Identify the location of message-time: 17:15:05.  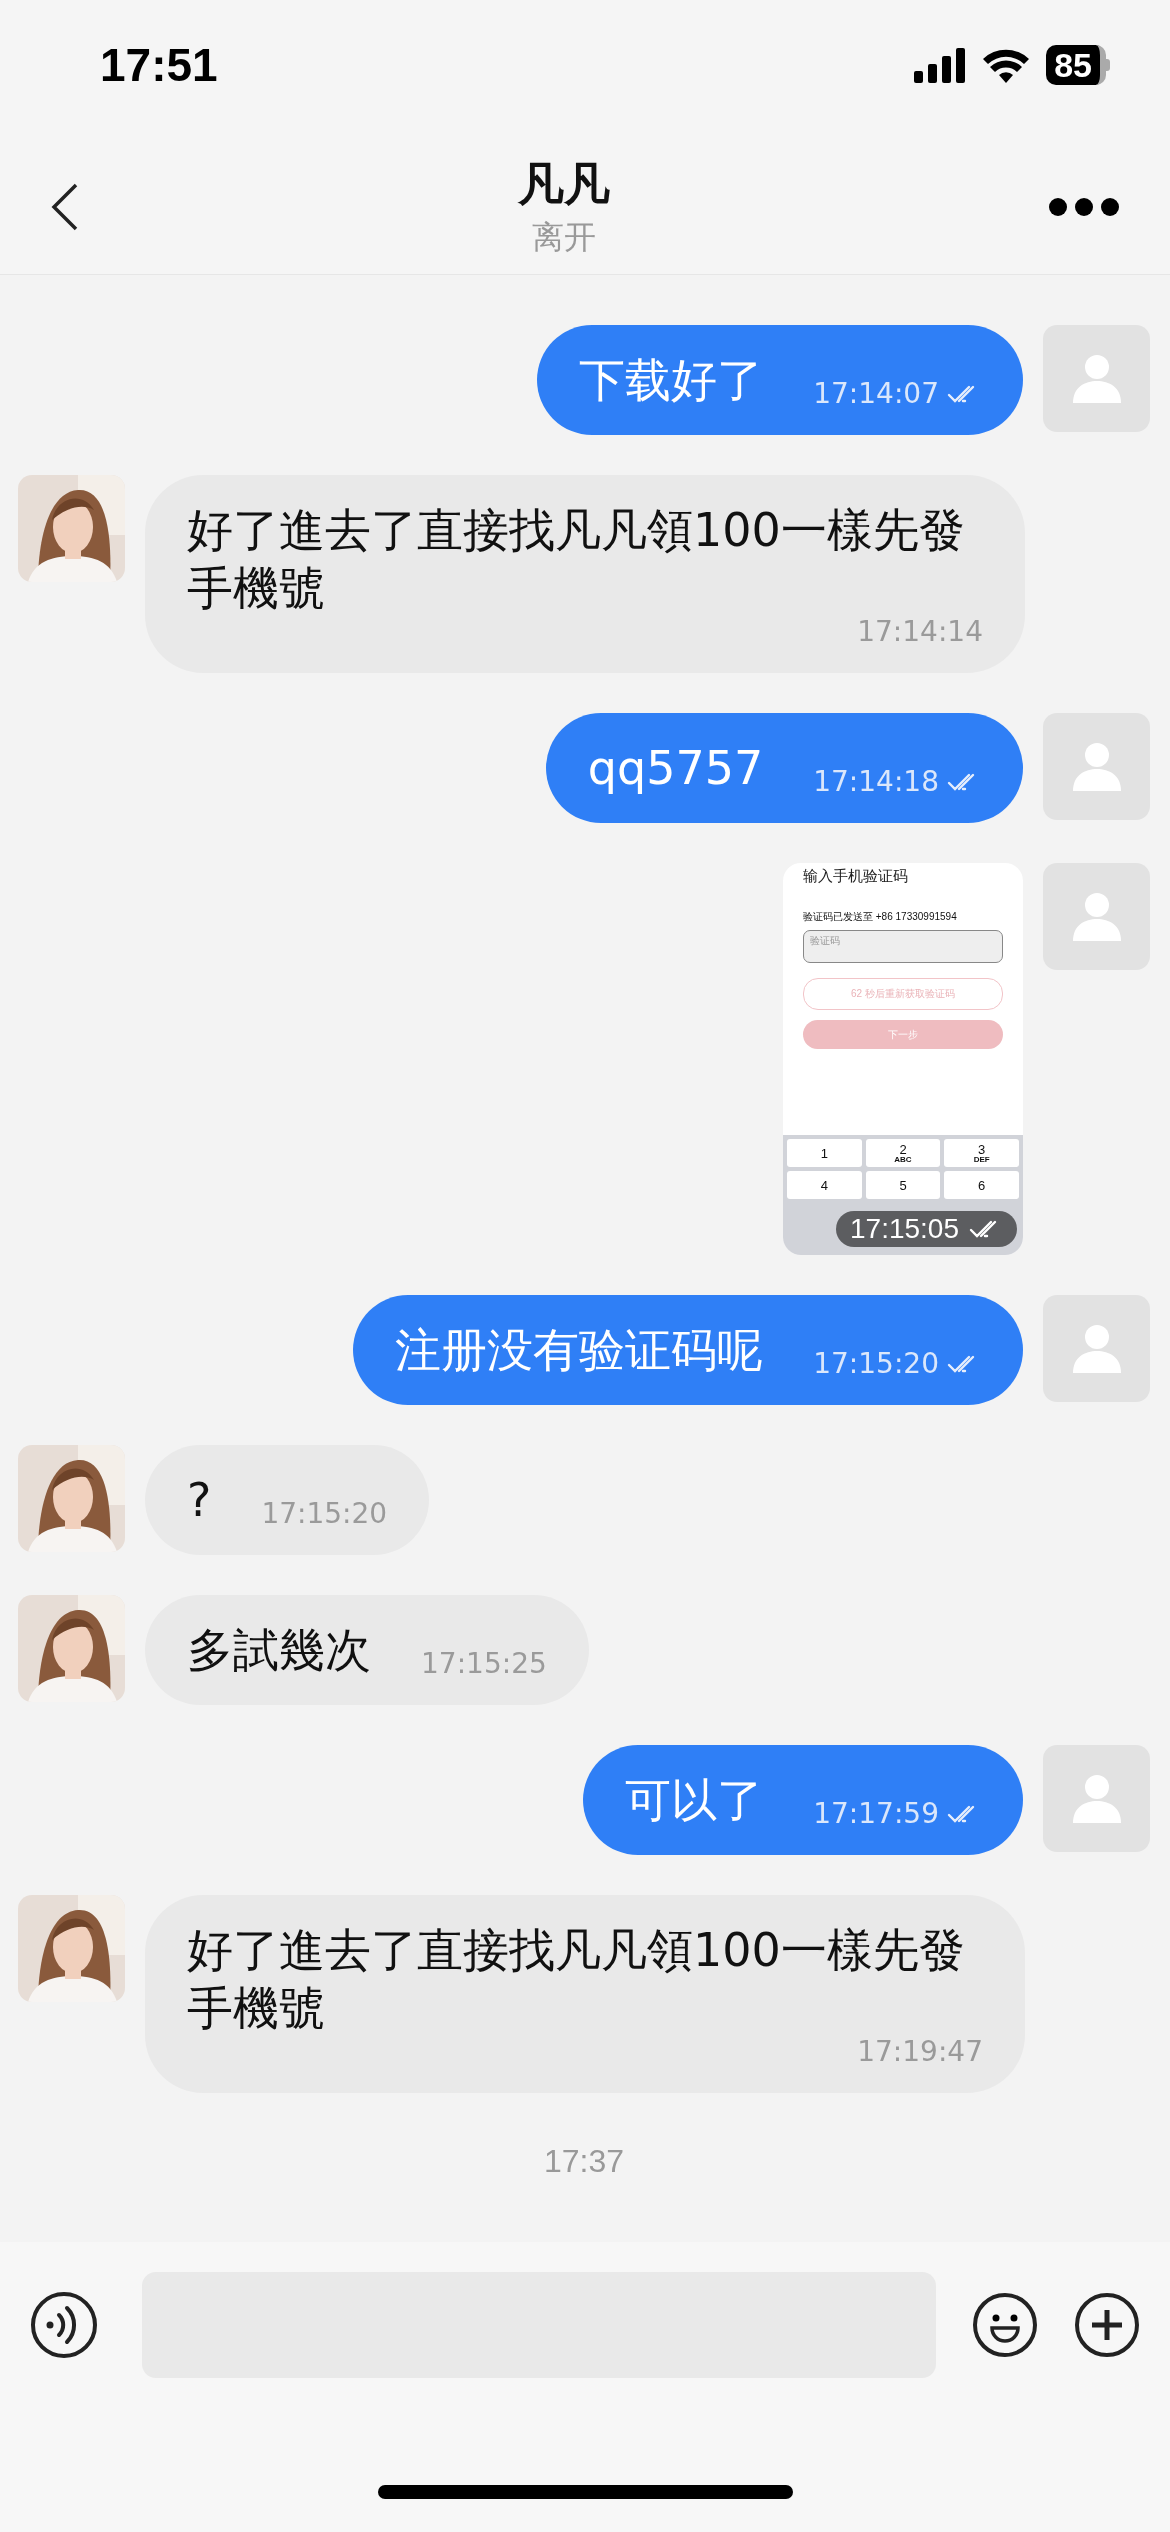
(904, 1229).